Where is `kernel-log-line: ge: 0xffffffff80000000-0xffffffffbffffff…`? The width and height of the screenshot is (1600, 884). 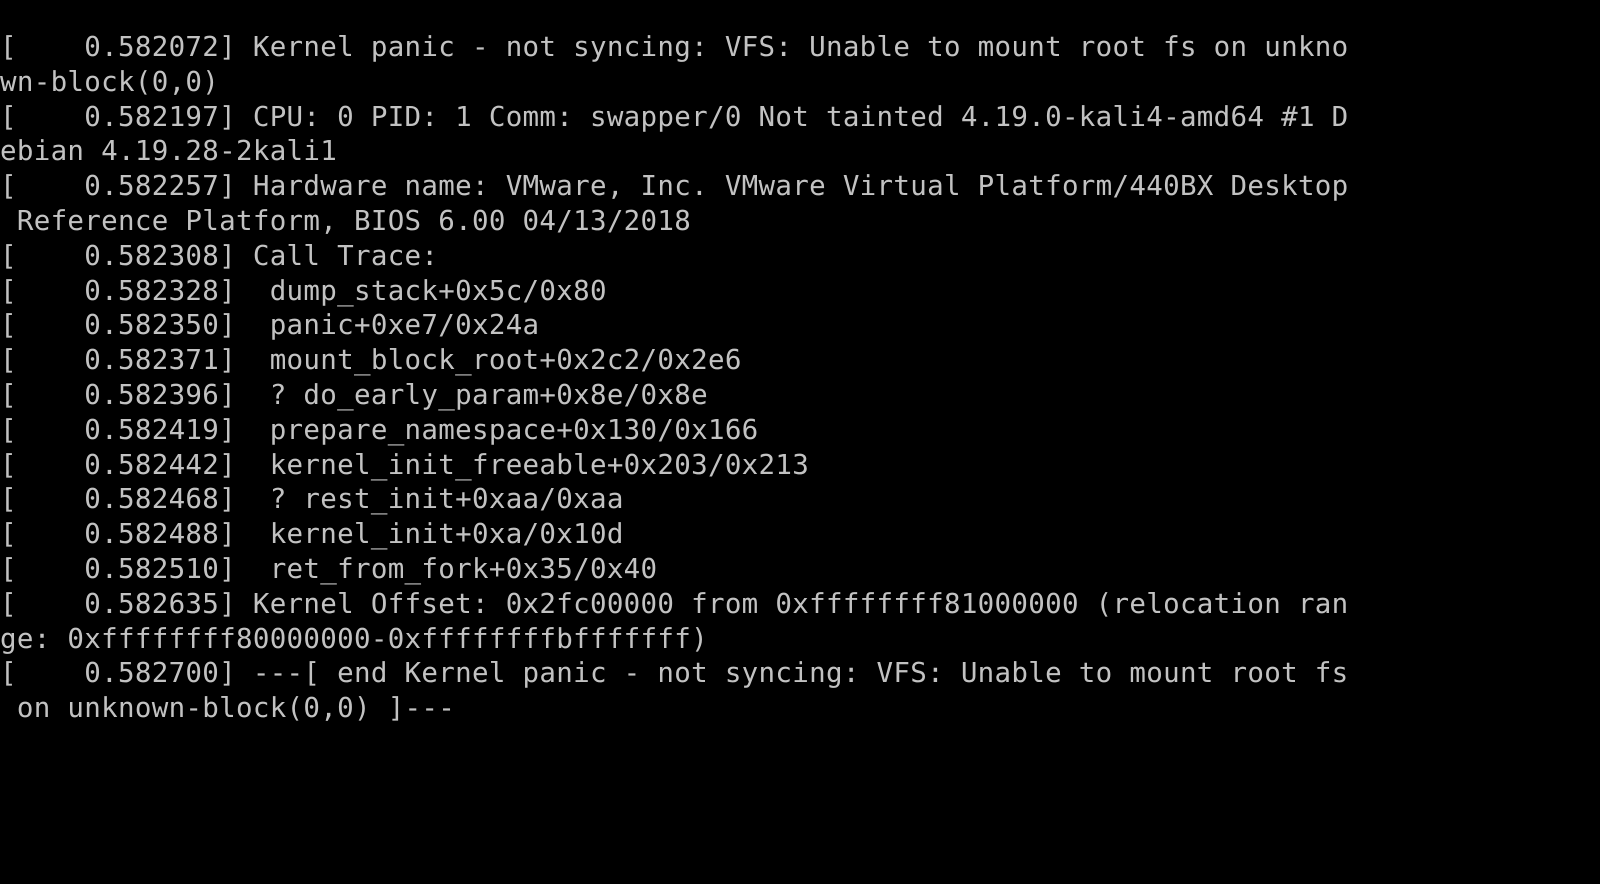 kernel-log-line: ge: 0xffffffff80000000-0xffffffffbffffff… is located at coordinates (354, 638).